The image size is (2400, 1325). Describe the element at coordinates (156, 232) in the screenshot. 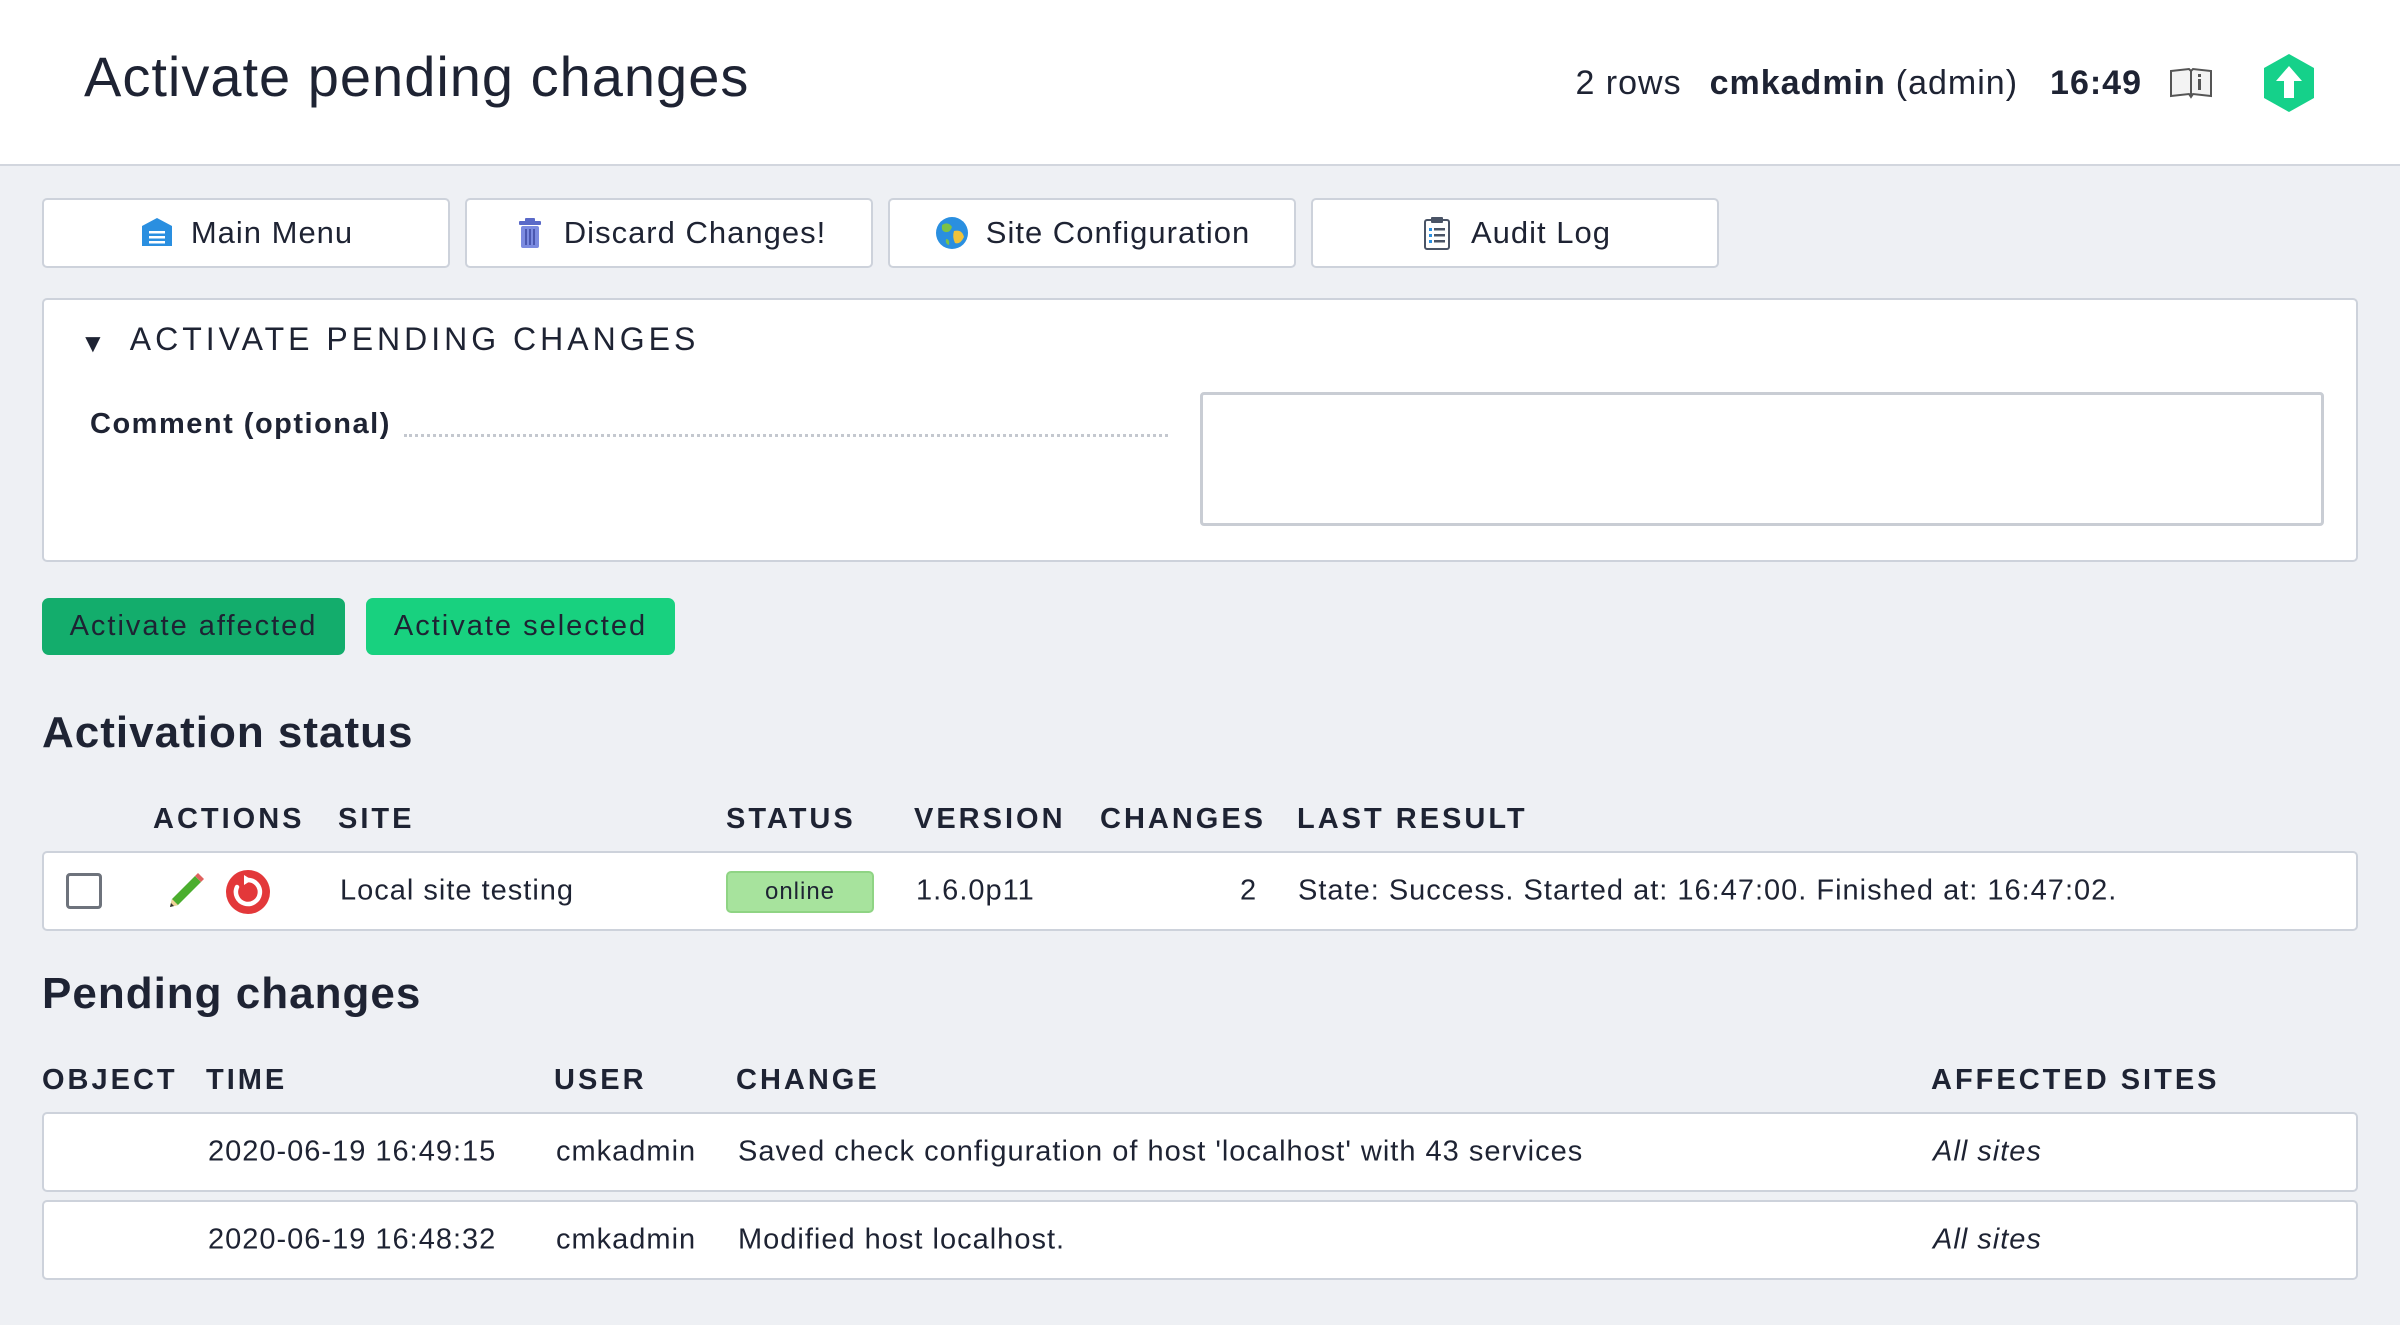

I see `main-menu-icon` at that location.